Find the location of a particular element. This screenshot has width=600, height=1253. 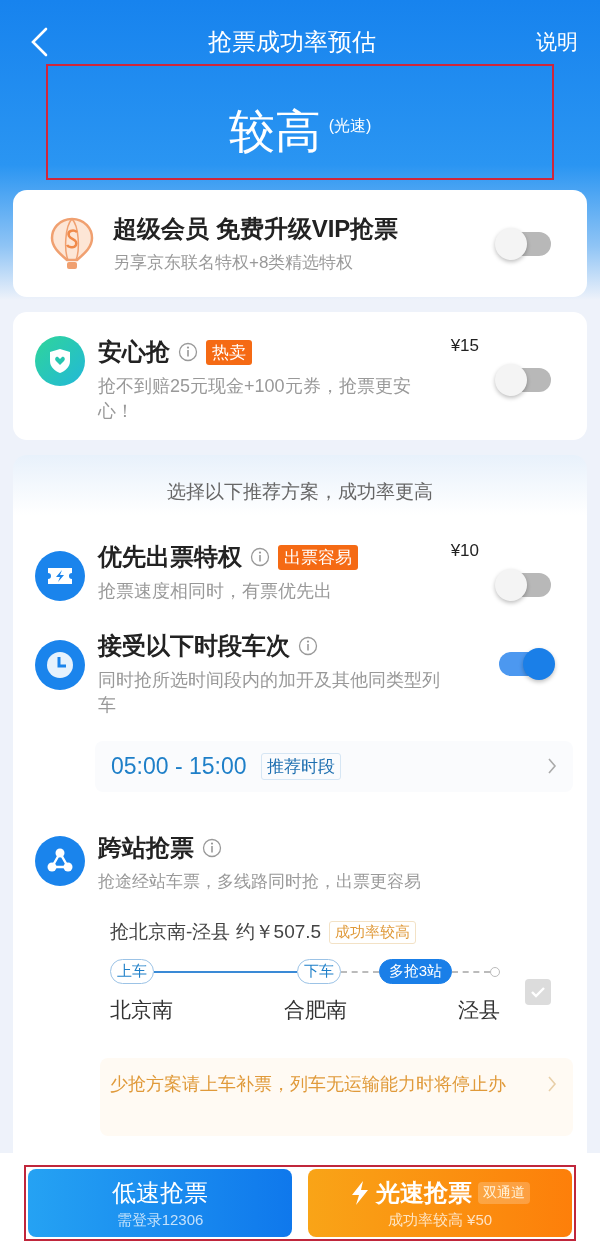

stop-pill: 多抢3站 is located at coordinates (415, 972).